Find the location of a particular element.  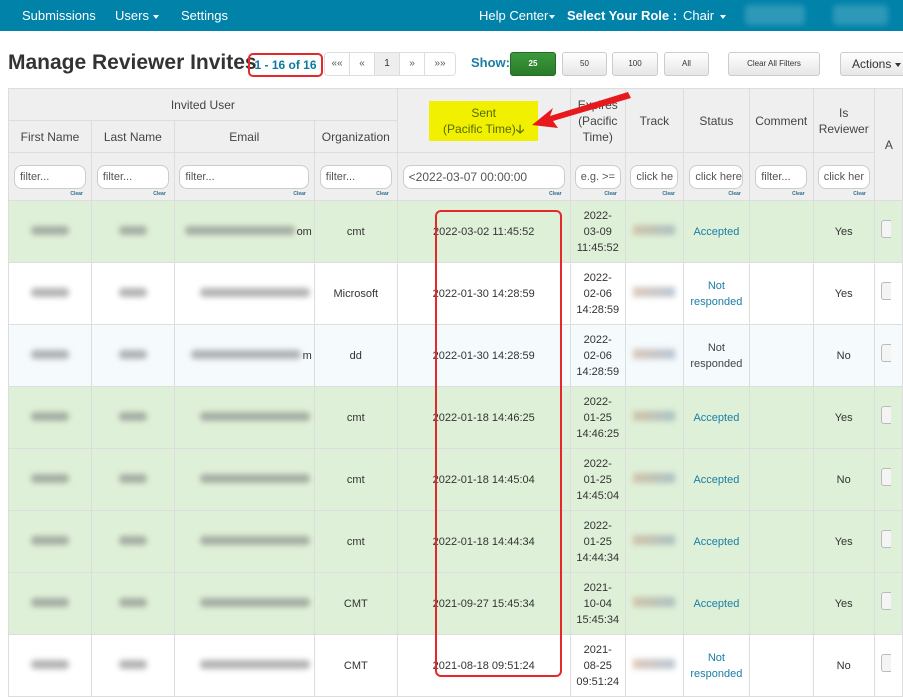

first-page-button: «« is located at coordinates (337, 64).